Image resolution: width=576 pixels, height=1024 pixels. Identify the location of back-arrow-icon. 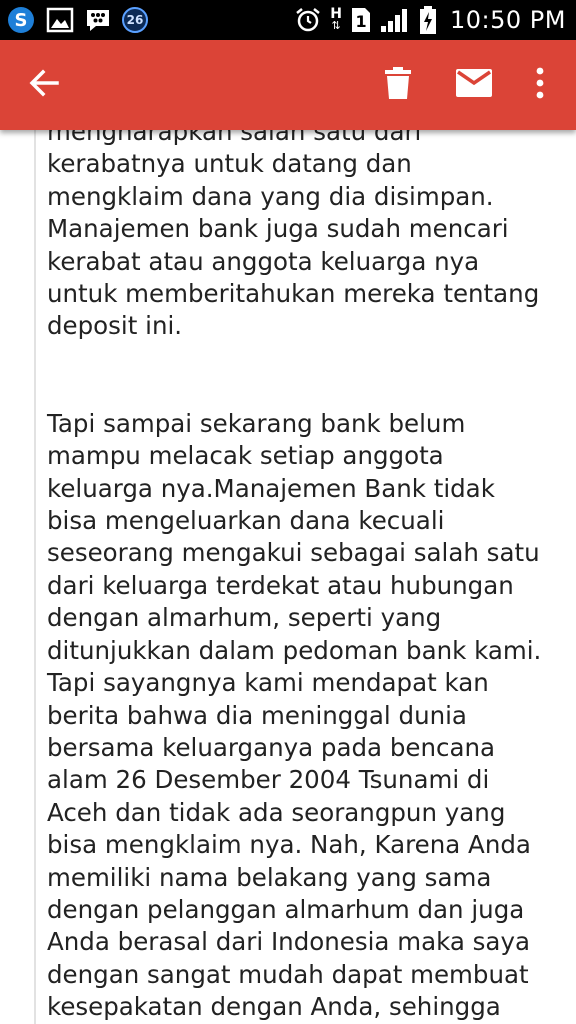
(44, 85).